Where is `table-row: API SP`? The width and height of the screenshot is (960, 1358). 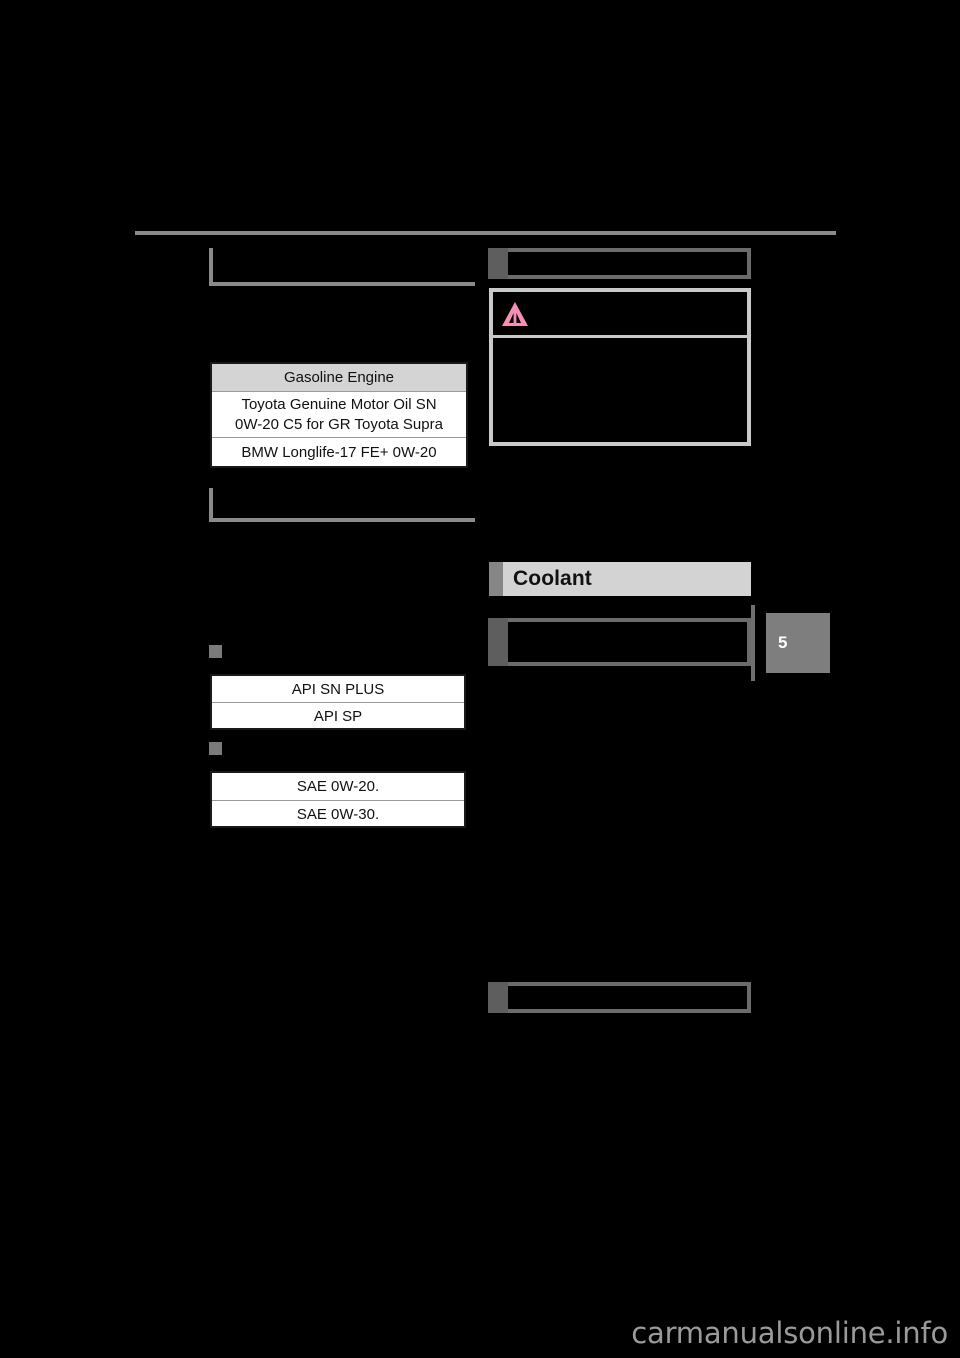 table-row: API SP is located at coordinates (338, 716).